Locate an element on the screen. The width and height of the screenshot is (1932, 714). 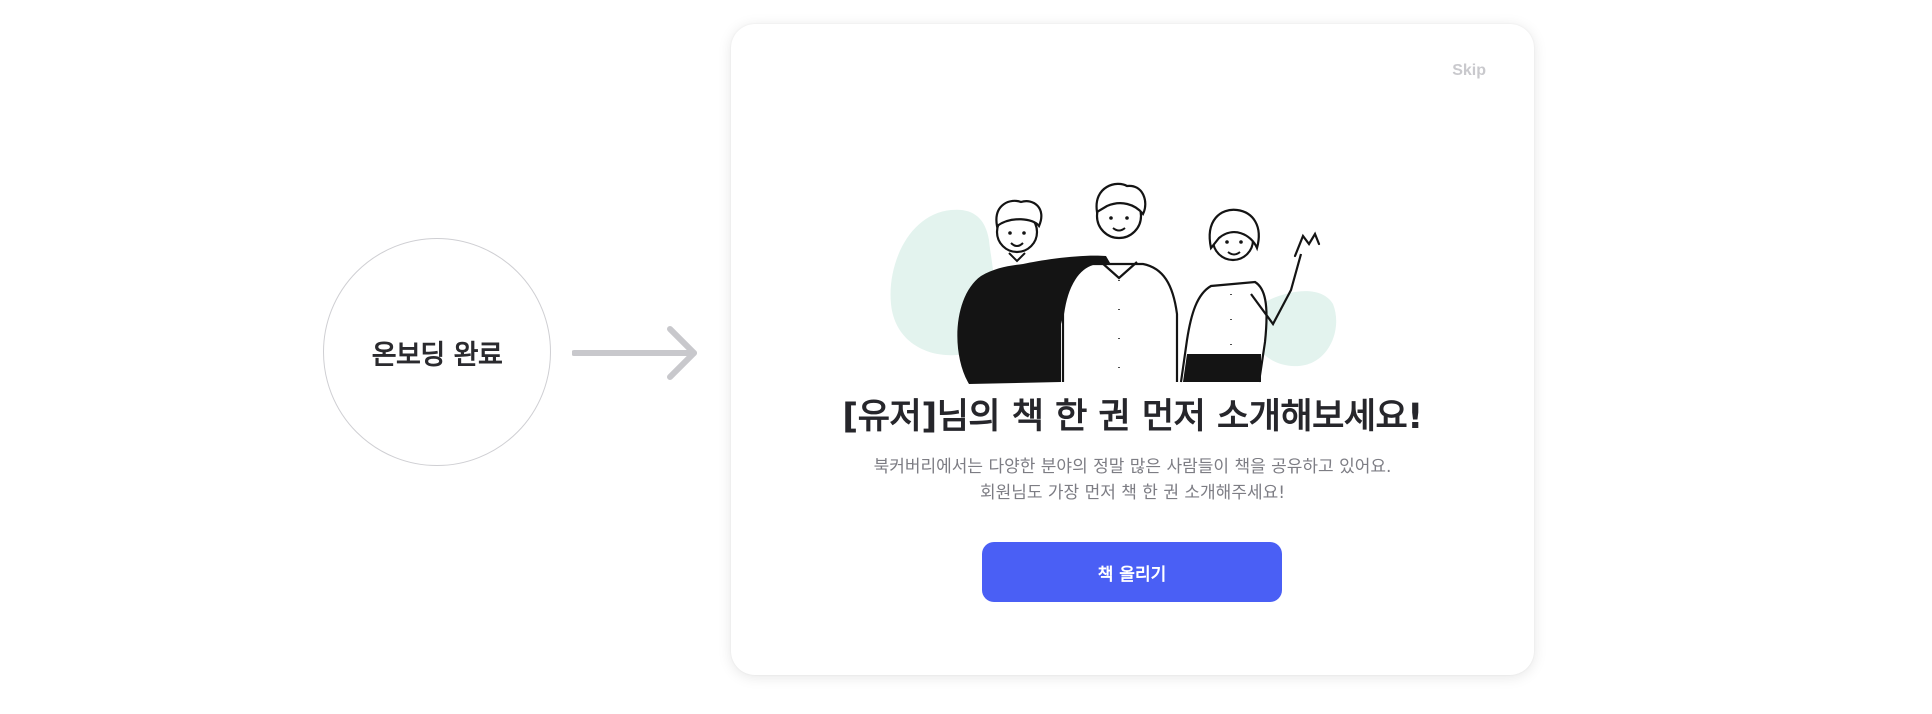
upload-book-button: 책 올리기 is located at coordinates (1132, 572).